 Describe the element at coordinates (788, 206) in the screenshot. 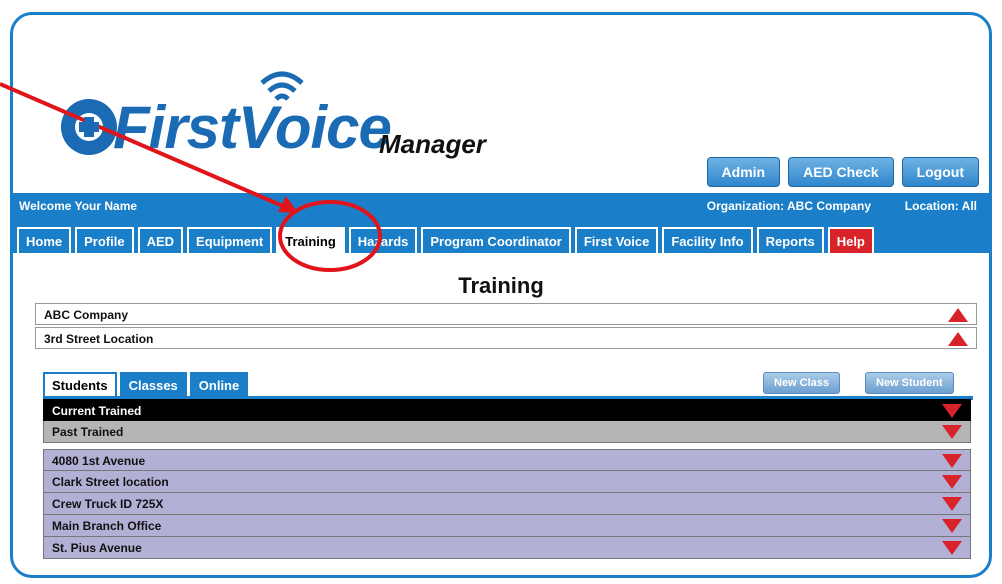

I see `organization-label: Organization: ABC Company` at that location.